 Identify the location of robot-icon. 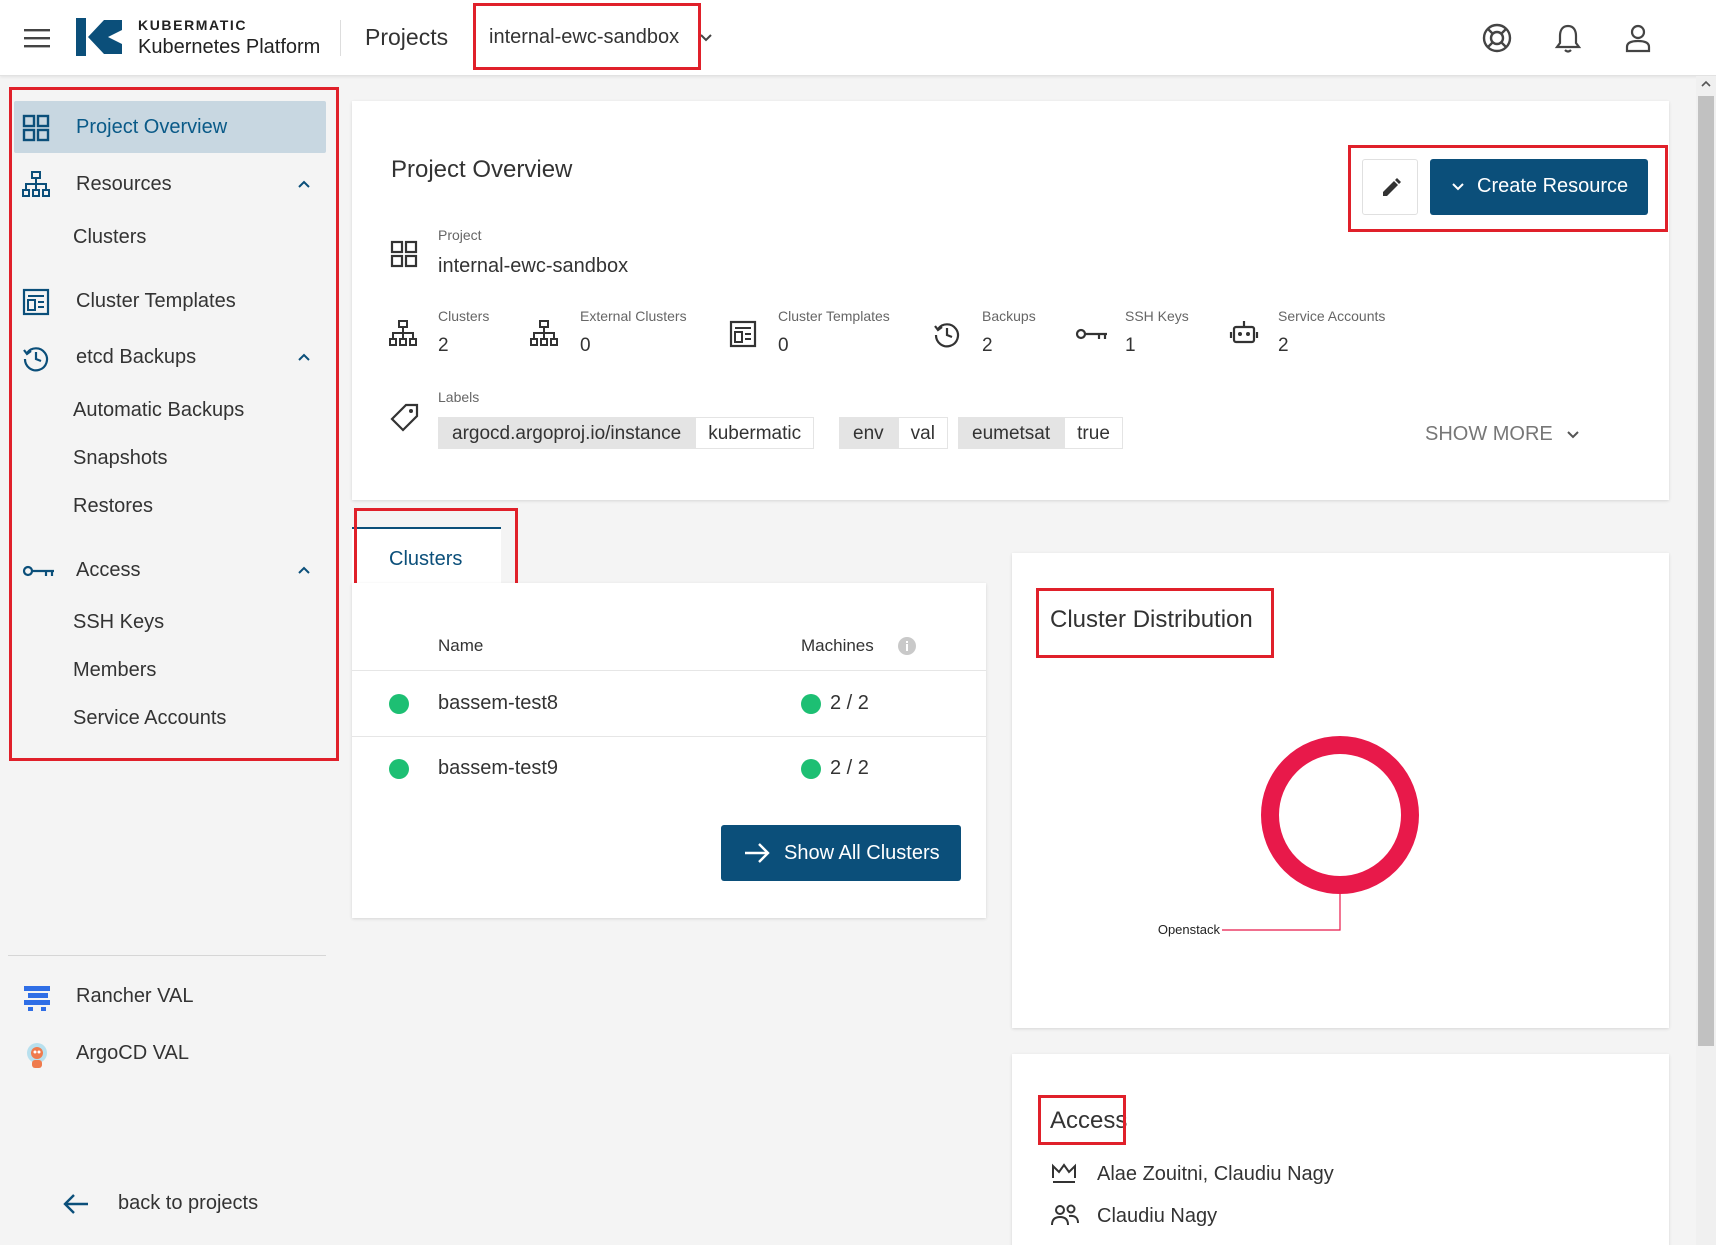
(1244, 334).